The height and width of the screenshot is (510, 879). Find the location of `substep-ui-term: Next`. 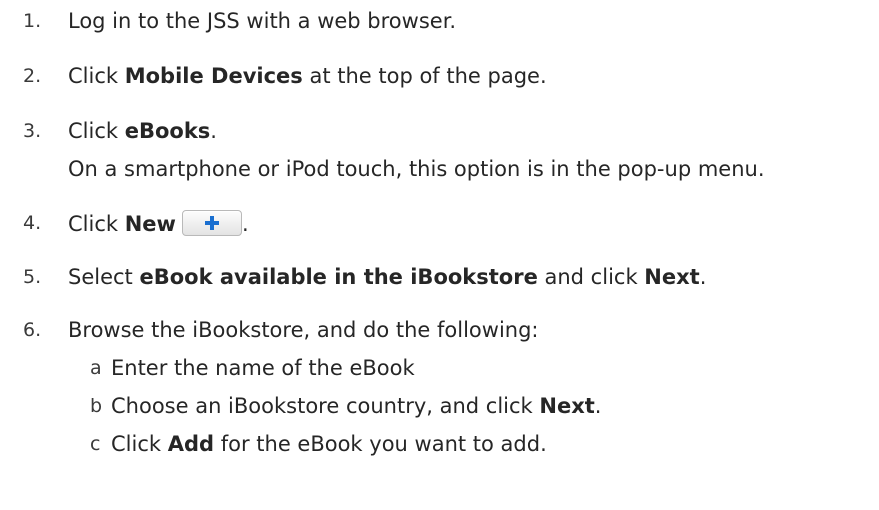

substep-ui-term: Next is located at coordinates (567, 406).